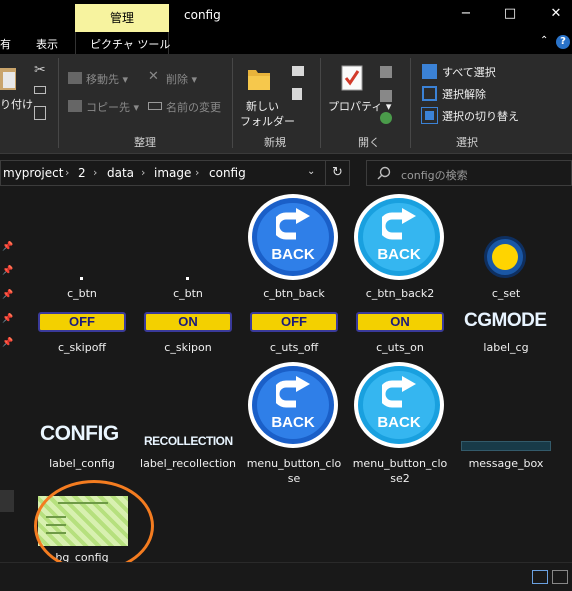 Image resolution: width=572 pixels, height=591 pixels. I want to click on move-to-icon, so click(75, 78).